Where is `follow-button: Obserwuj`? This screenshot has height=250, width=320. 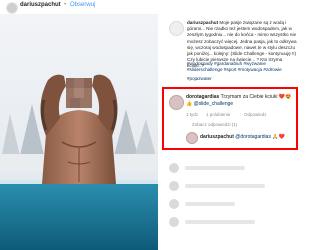 follow-button: Obserwuj is located at coordinates (82, 5).